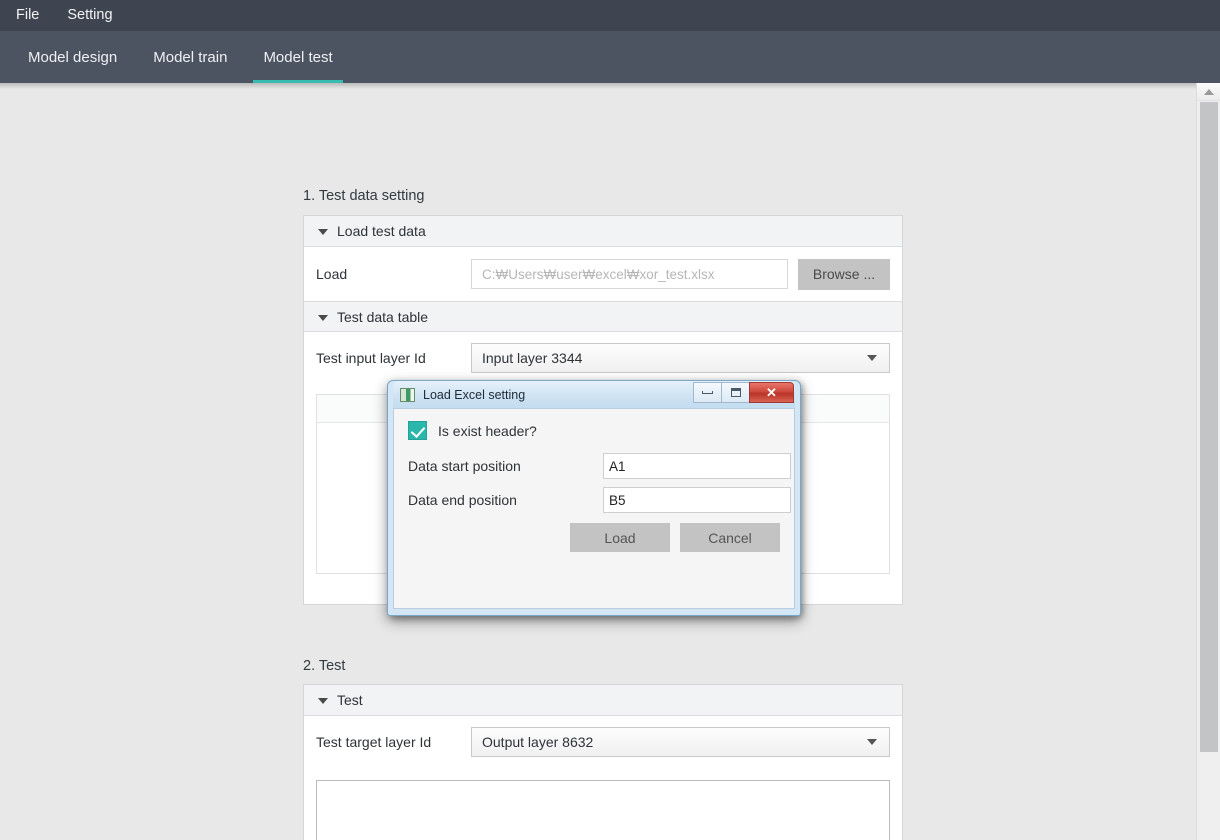  Describe the element at coordinates (538, 742) in the screenshot. I see `test-target-layer-id-value: Output layer 8632` at that location.